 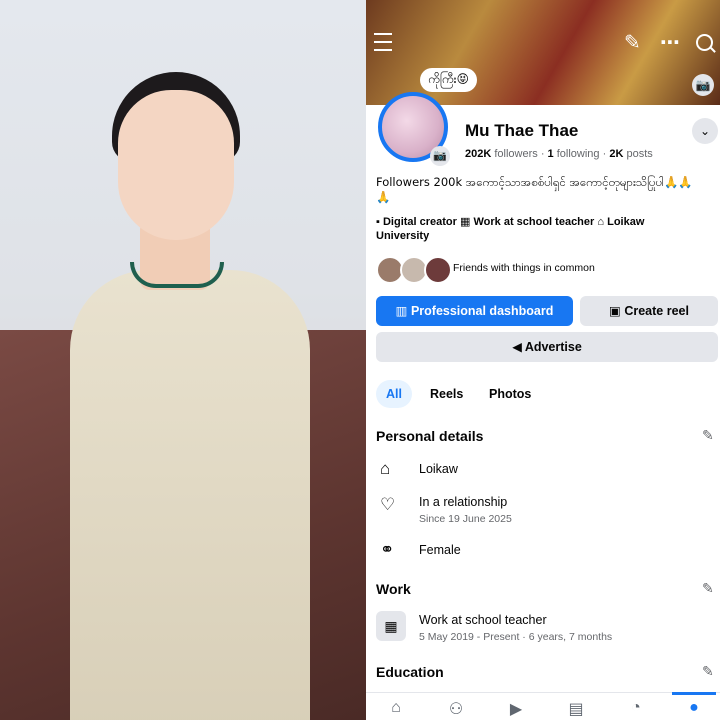 I want to click on necklace, so click(x=177, y=275).